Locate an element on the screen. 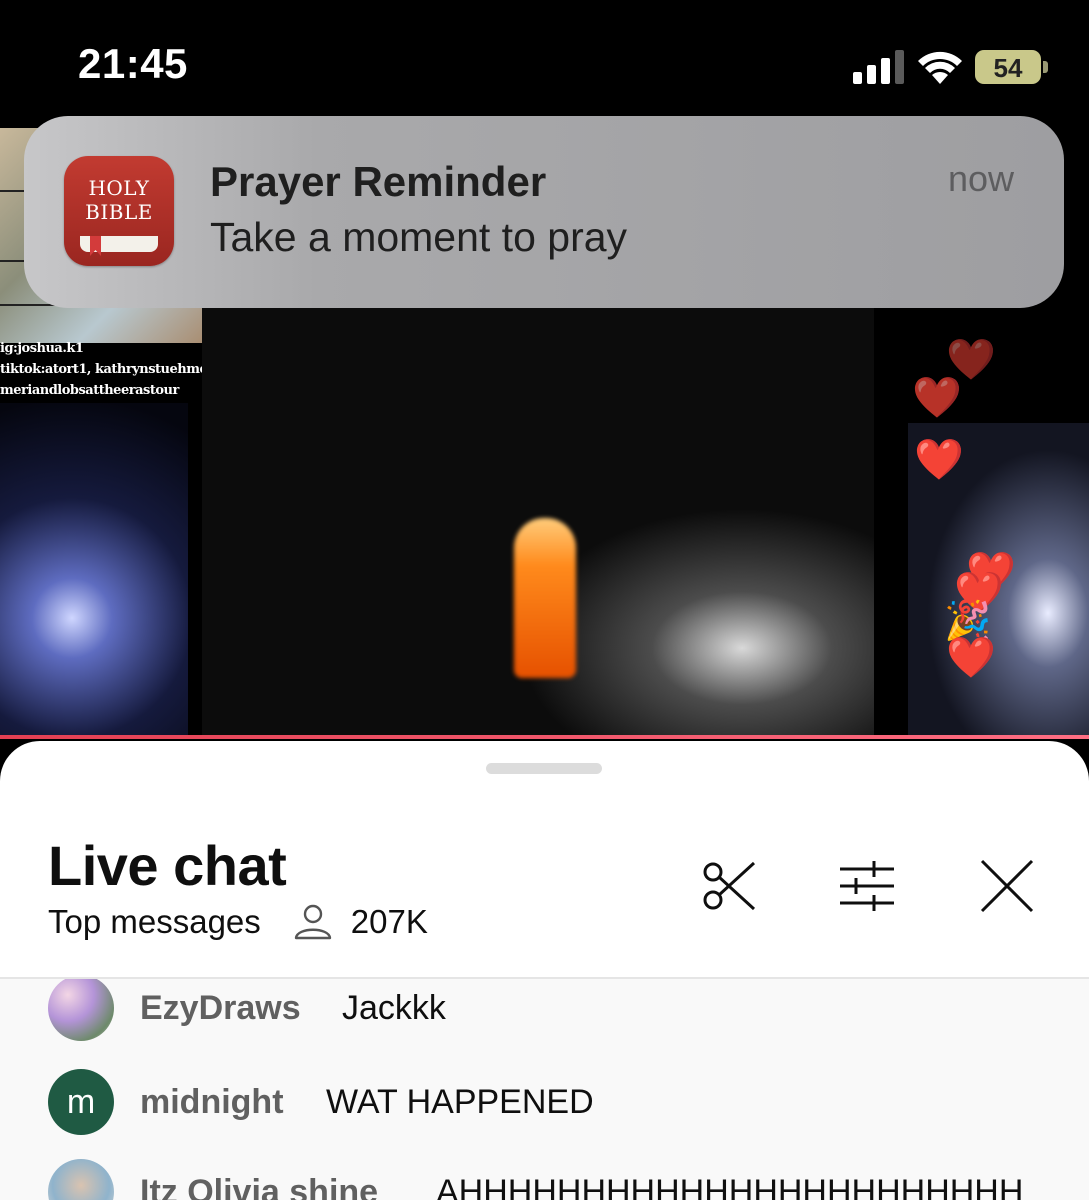  chat-message-row: m midnight WAT HAPPENED is located at coordinates (544, 1114).